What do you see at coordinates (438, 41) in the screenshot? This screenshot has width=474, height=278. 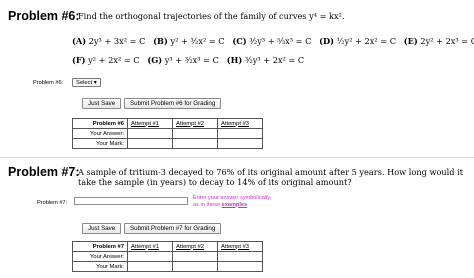 I see `option-e: (E) 2y² + 2x³ = C` at bounding box center [438, 41].